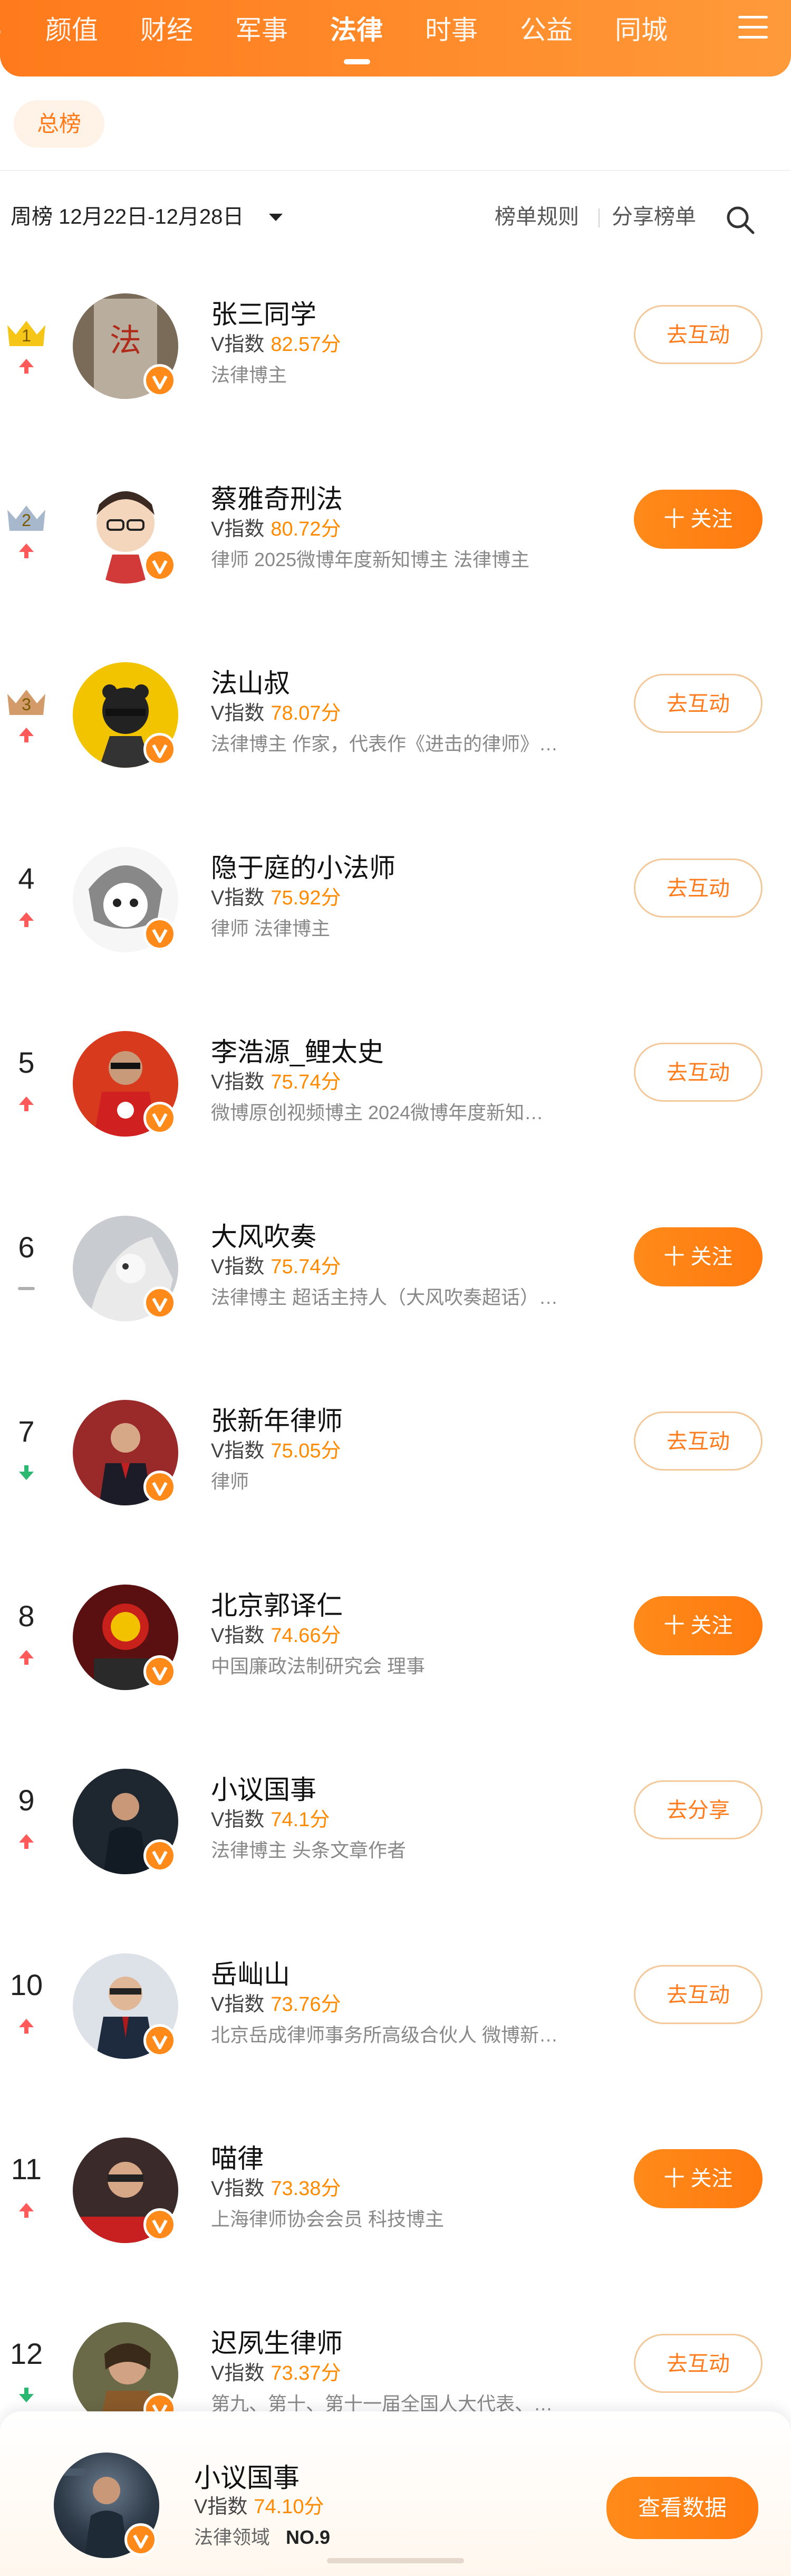 This screenshot has width=791, height=2576. I want to click on menu-icon, so click(753, 29).